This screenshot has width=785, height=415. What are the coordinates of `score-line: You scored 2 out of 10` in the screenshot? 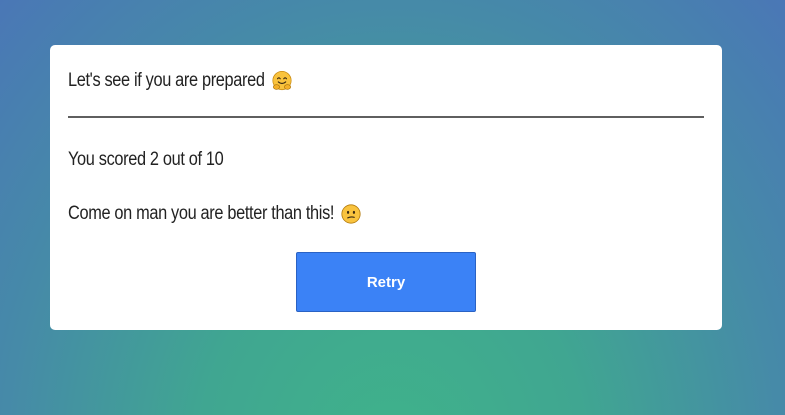 It's located at (158, 160).